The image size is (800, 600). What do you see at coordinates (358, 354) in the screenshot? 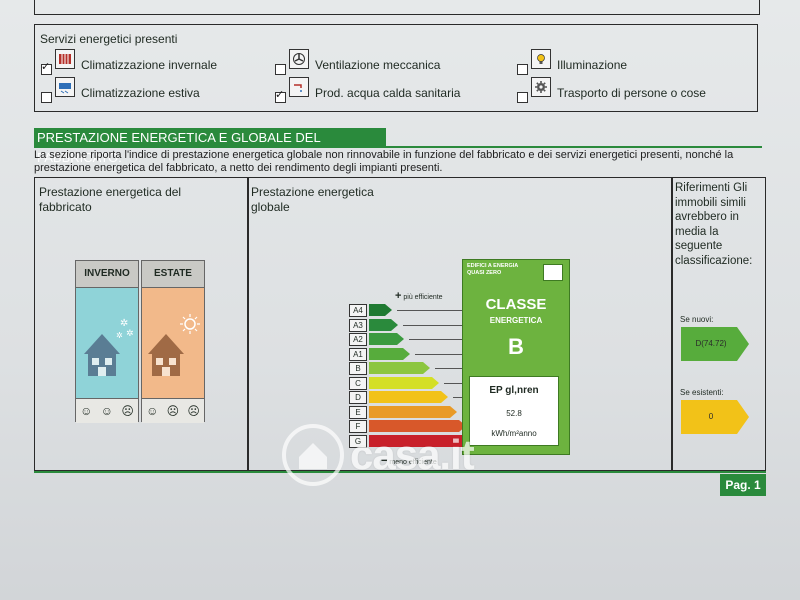
I see `energy-class-label: A1` at bounding box center [358, 354].